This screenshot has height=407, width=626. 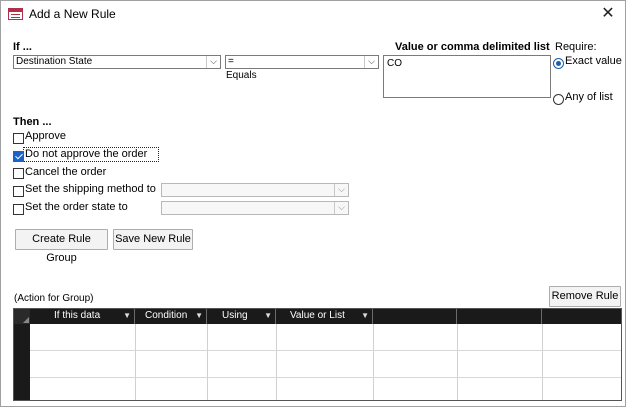 I want to click on checkbox-order-state, so click(x=18, y=209).